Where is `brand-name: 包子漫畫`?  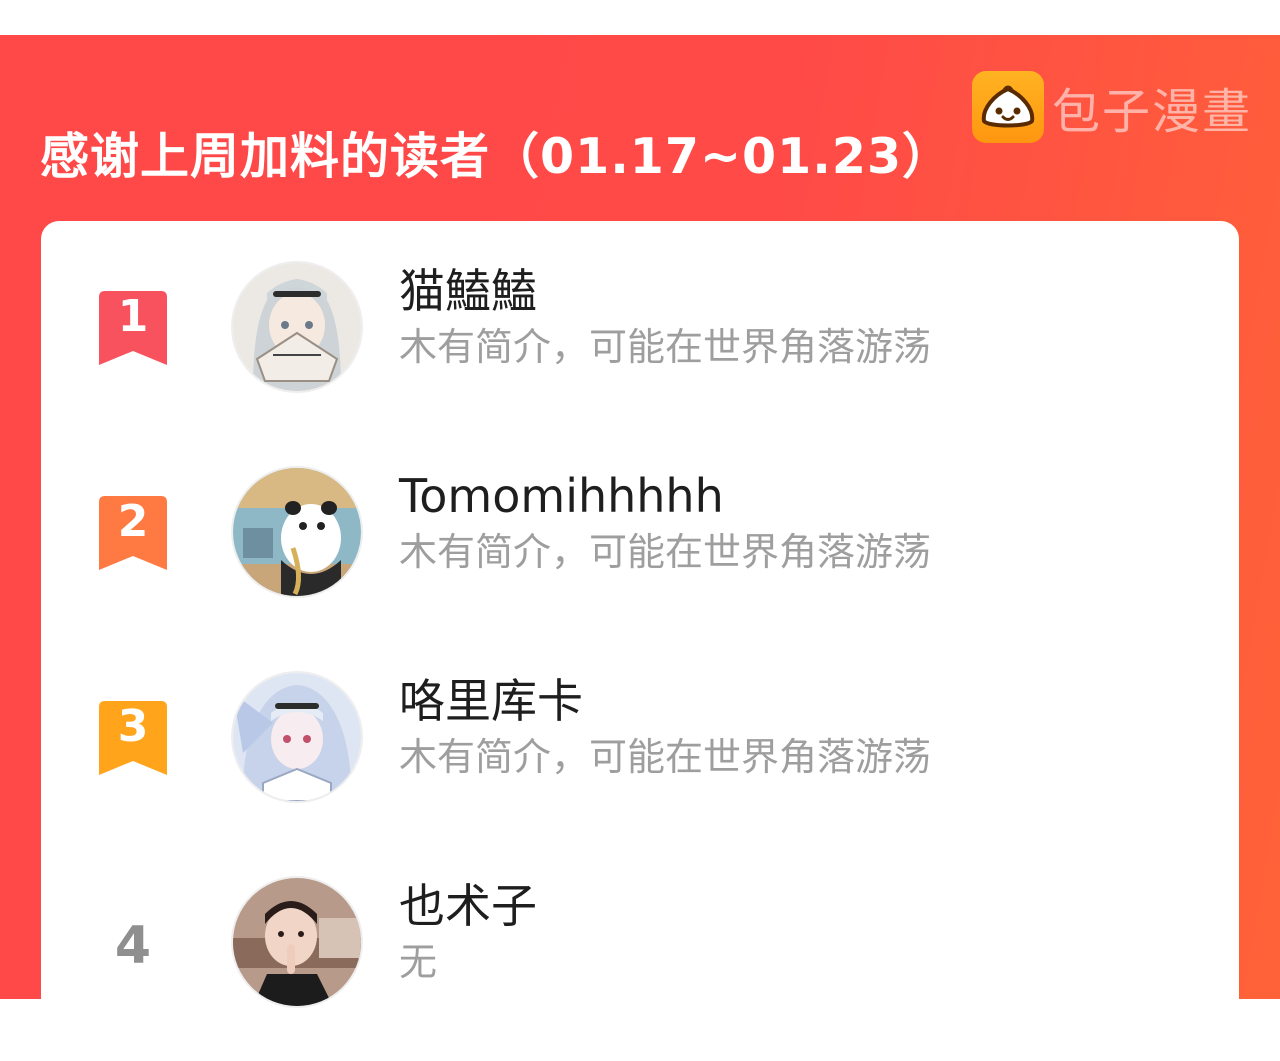
brand-name: 包子漫畫 is located at coordinates (1152, 112).